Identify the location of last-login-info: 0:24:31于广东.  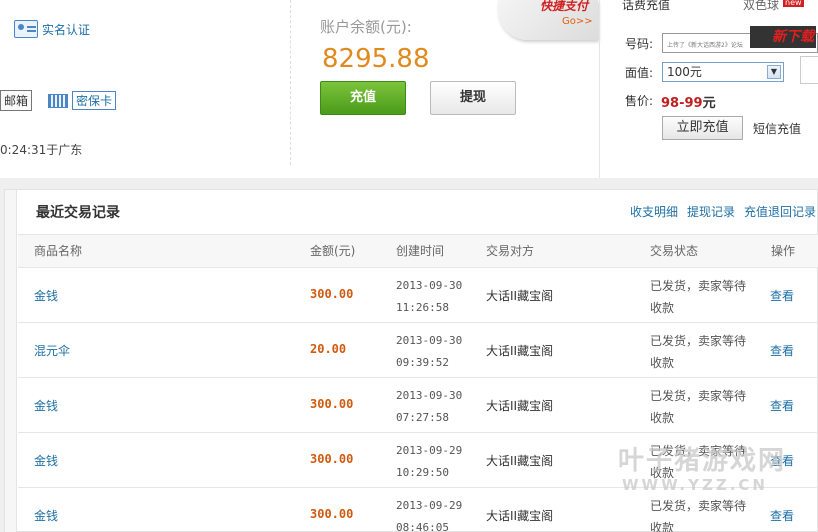
(41, 150).